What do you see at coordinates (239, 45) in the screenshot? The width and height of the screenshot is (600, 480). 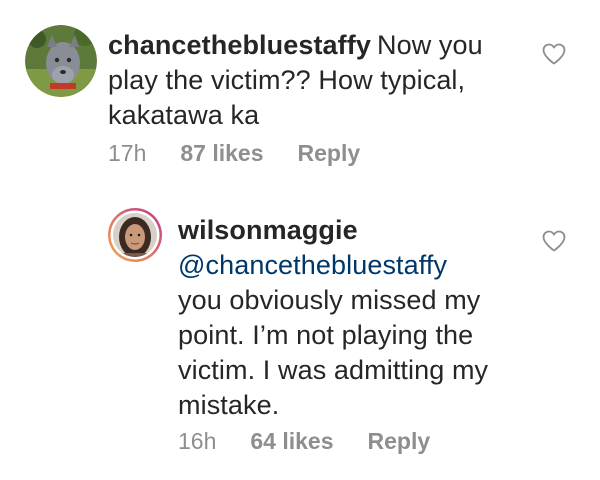 I see `comment-1-username: chancethebluestaffy` at bounding box center [239, 45].